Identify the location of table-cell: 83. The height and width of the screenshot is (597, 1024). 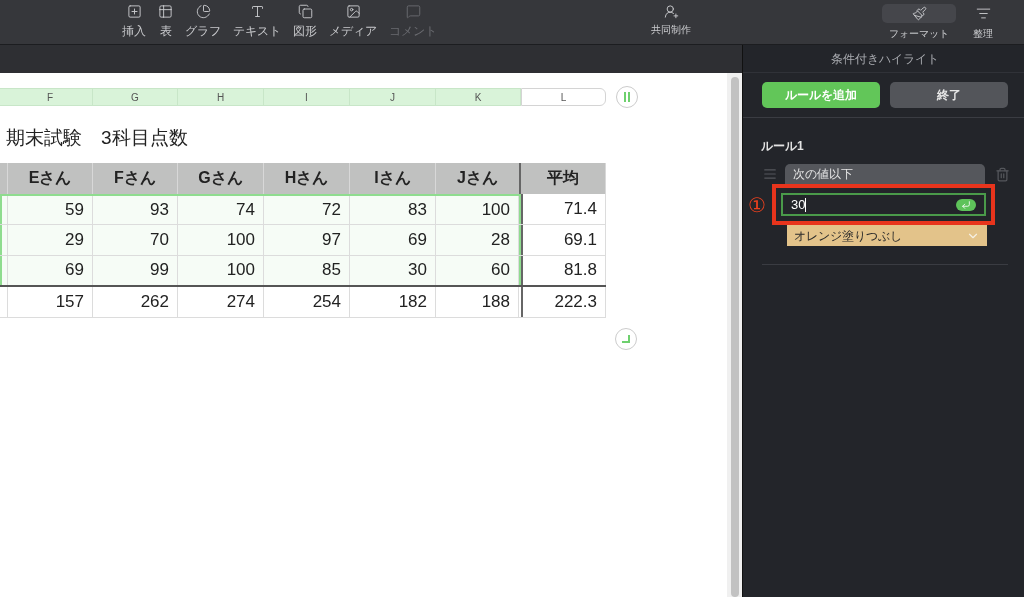
(393, 209).